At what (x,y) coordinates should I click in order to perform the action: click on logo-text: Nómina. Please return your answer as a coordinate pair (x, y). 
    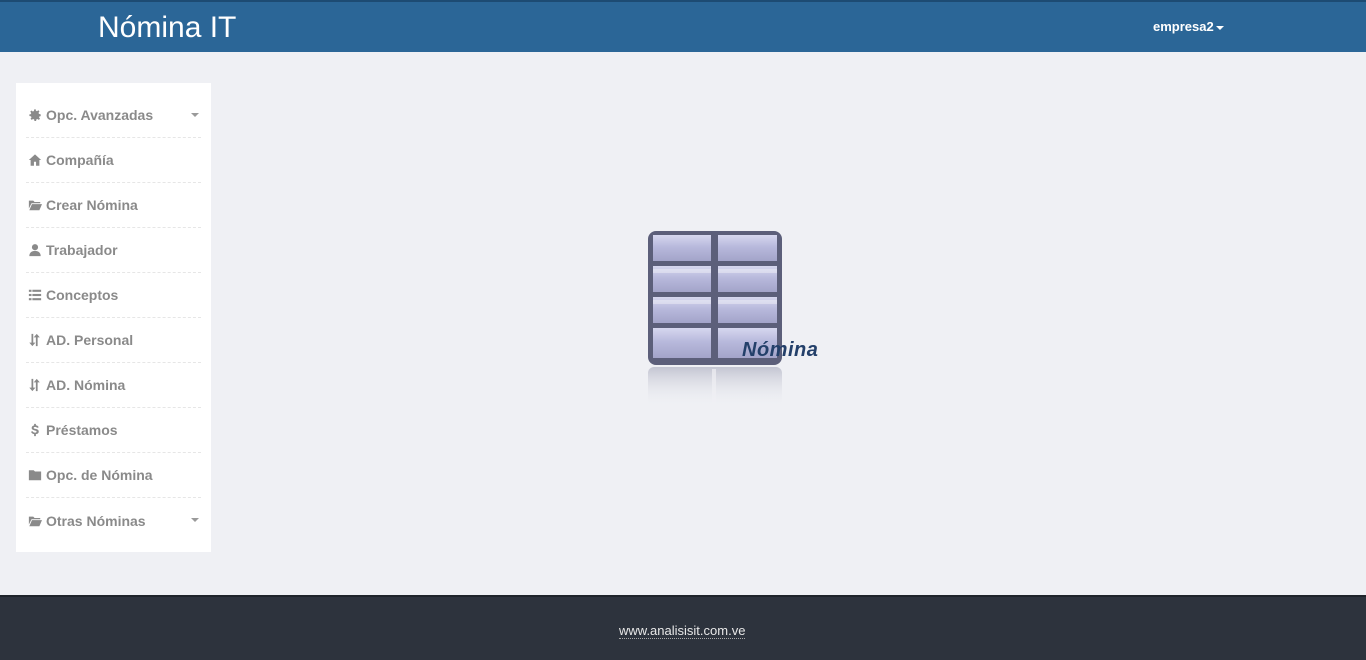
    Looking at the image, I should click on (780, 350).